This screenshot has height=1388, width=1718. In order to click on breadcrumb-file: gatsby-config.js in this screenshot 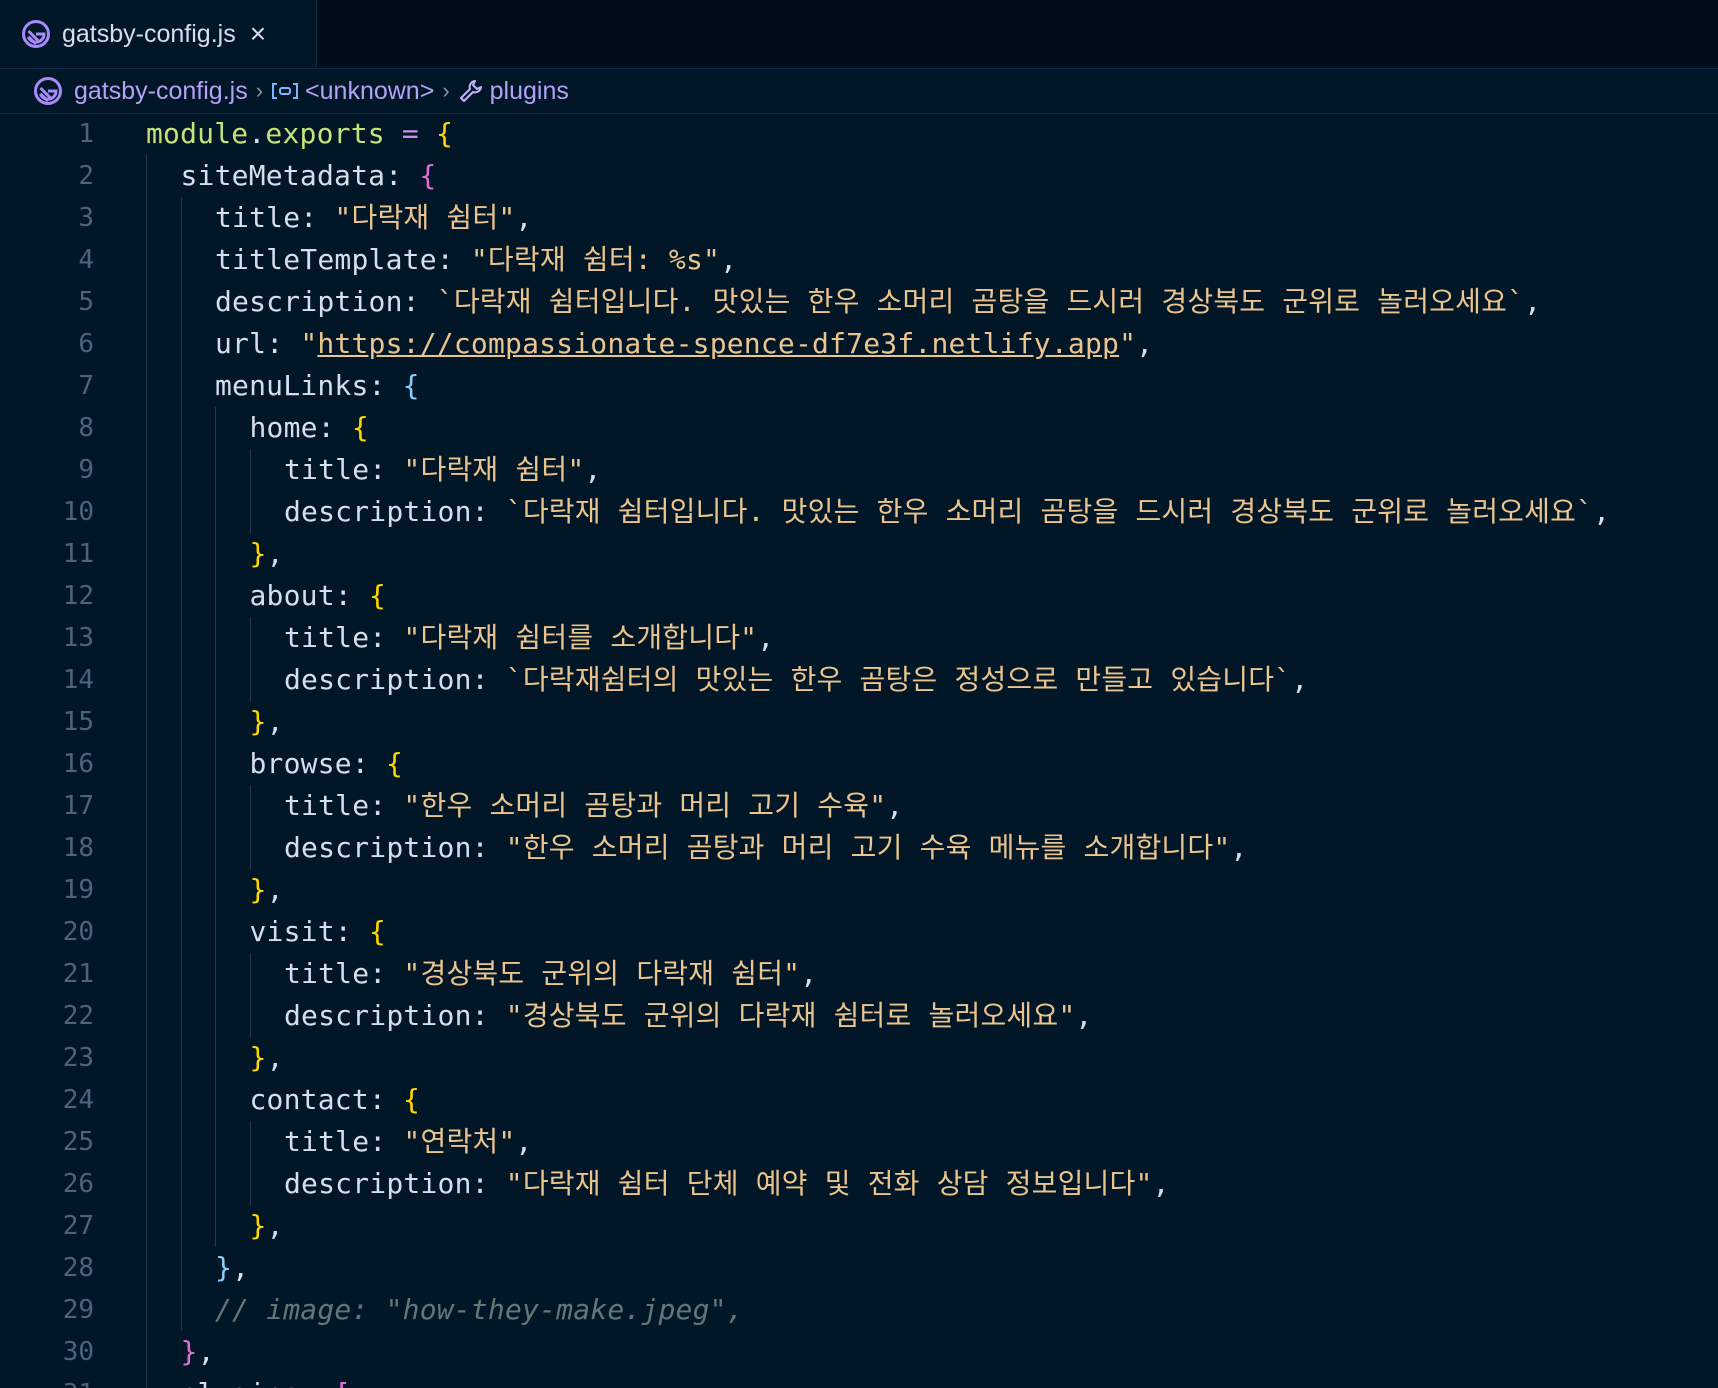, I will do `click(161, 91)`.